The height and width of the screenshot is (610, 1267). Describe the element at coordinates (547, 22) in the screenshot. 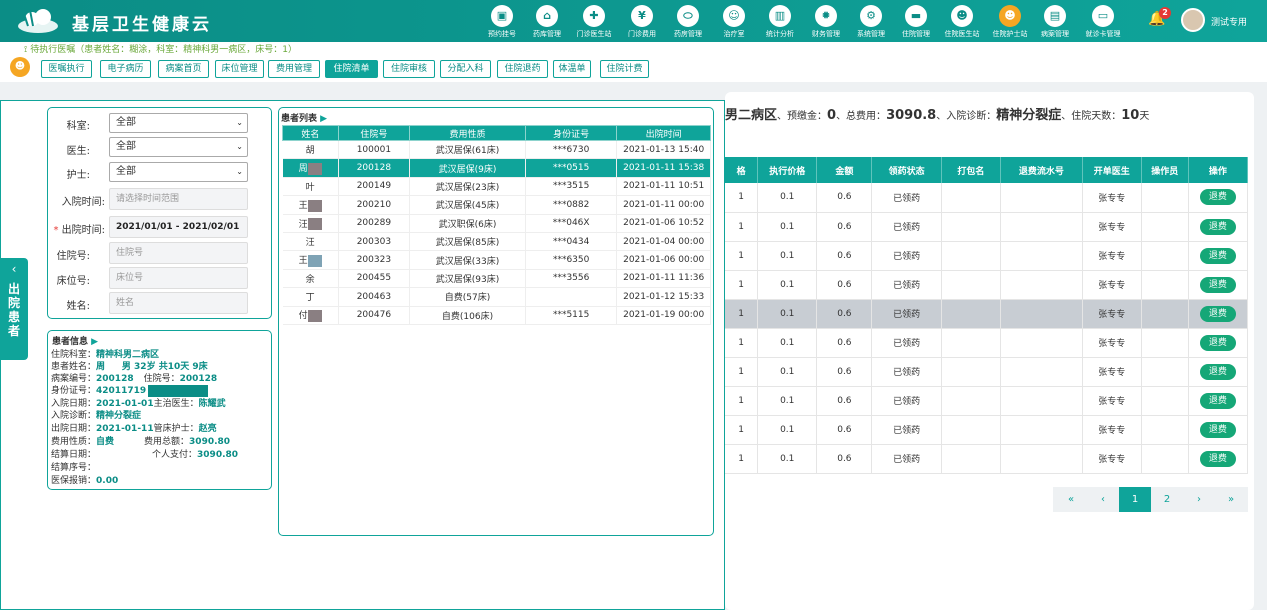

I see `nav-home: ⌂ 药库管理` at that location.